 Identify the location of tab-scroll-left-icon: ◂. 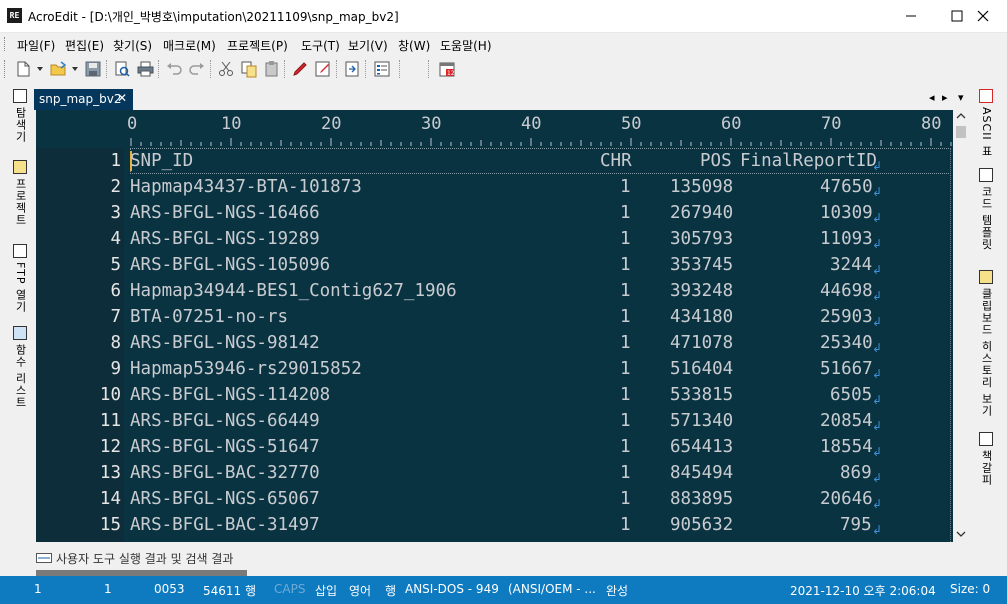
(932, 97).